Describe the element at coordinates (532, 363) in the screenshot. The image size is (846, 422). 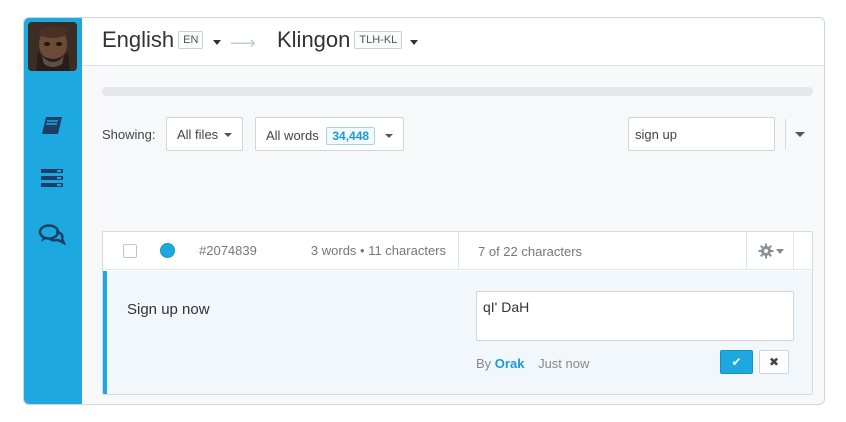
I see `translation-meta: By Orak Just now` at that location.